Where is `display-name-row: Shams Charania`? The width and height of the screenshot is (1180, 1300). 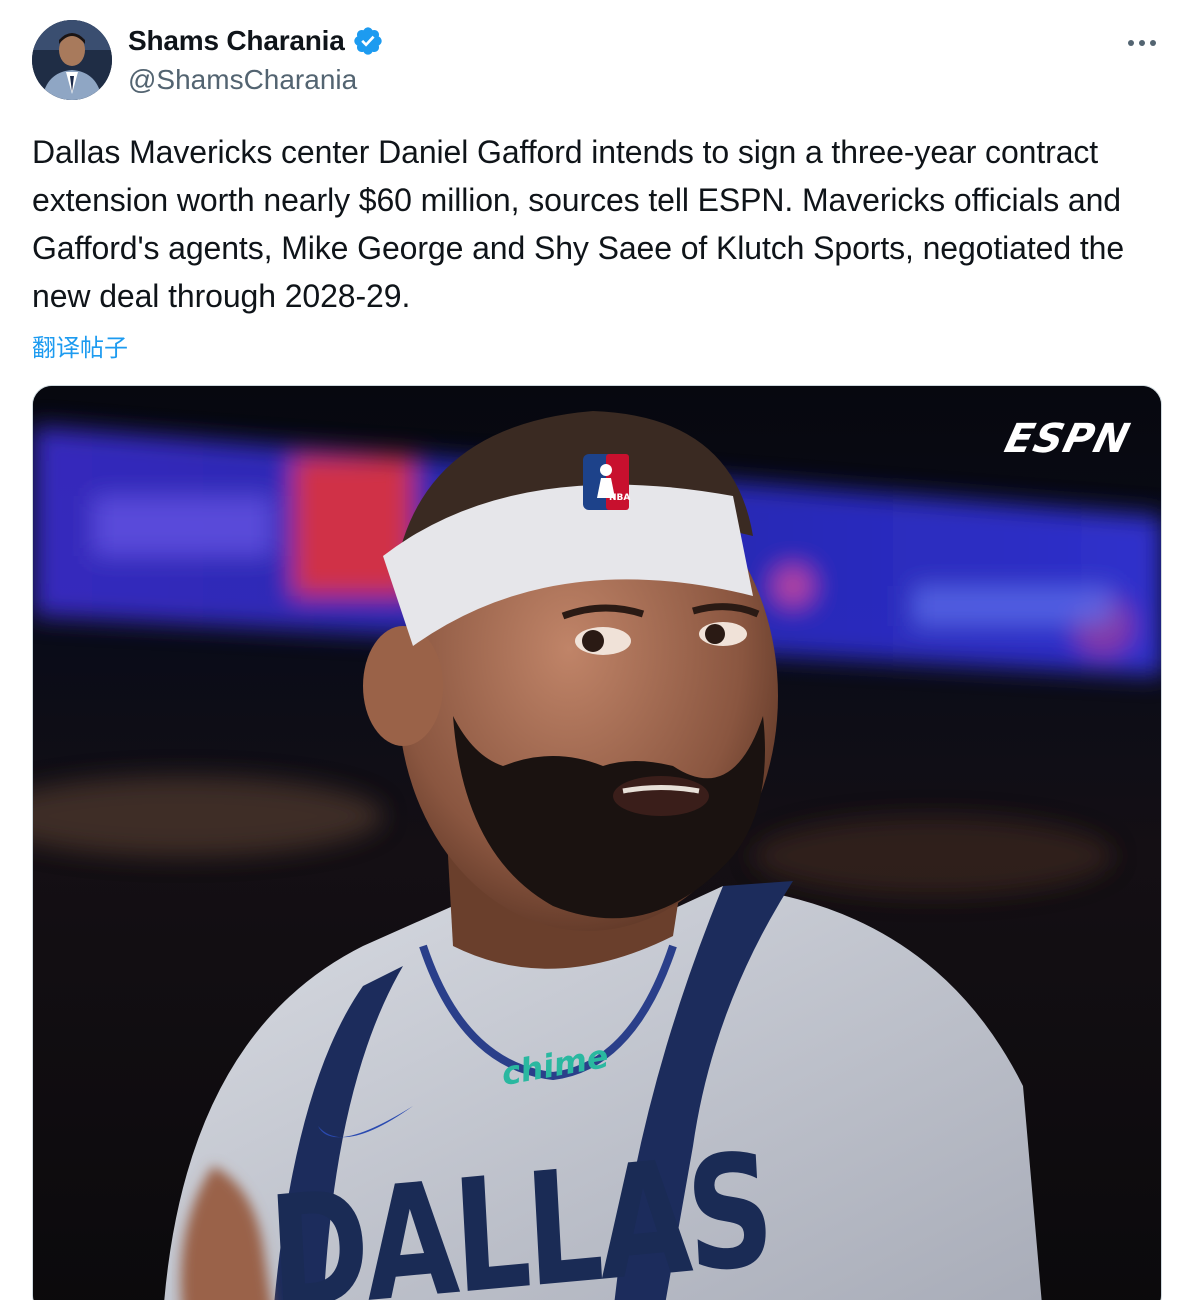 display-name-row: Shams Charania is located at coordinates (256, 41).